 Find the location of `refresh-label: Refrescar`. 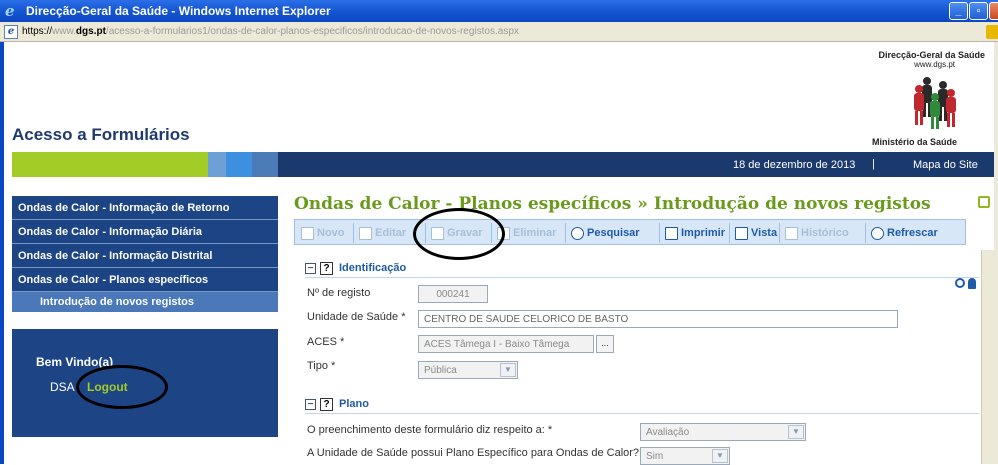

refresh-label: Refrescar is located at coordinates (912, 233).